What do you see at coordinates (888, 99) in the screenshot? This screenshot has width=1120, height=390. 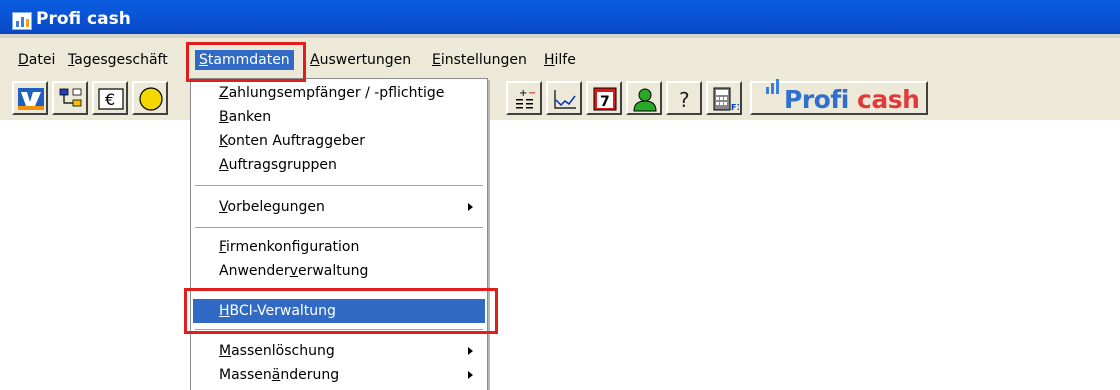 I see `logo-text-cash: cash` at bounding box center [888, 99].